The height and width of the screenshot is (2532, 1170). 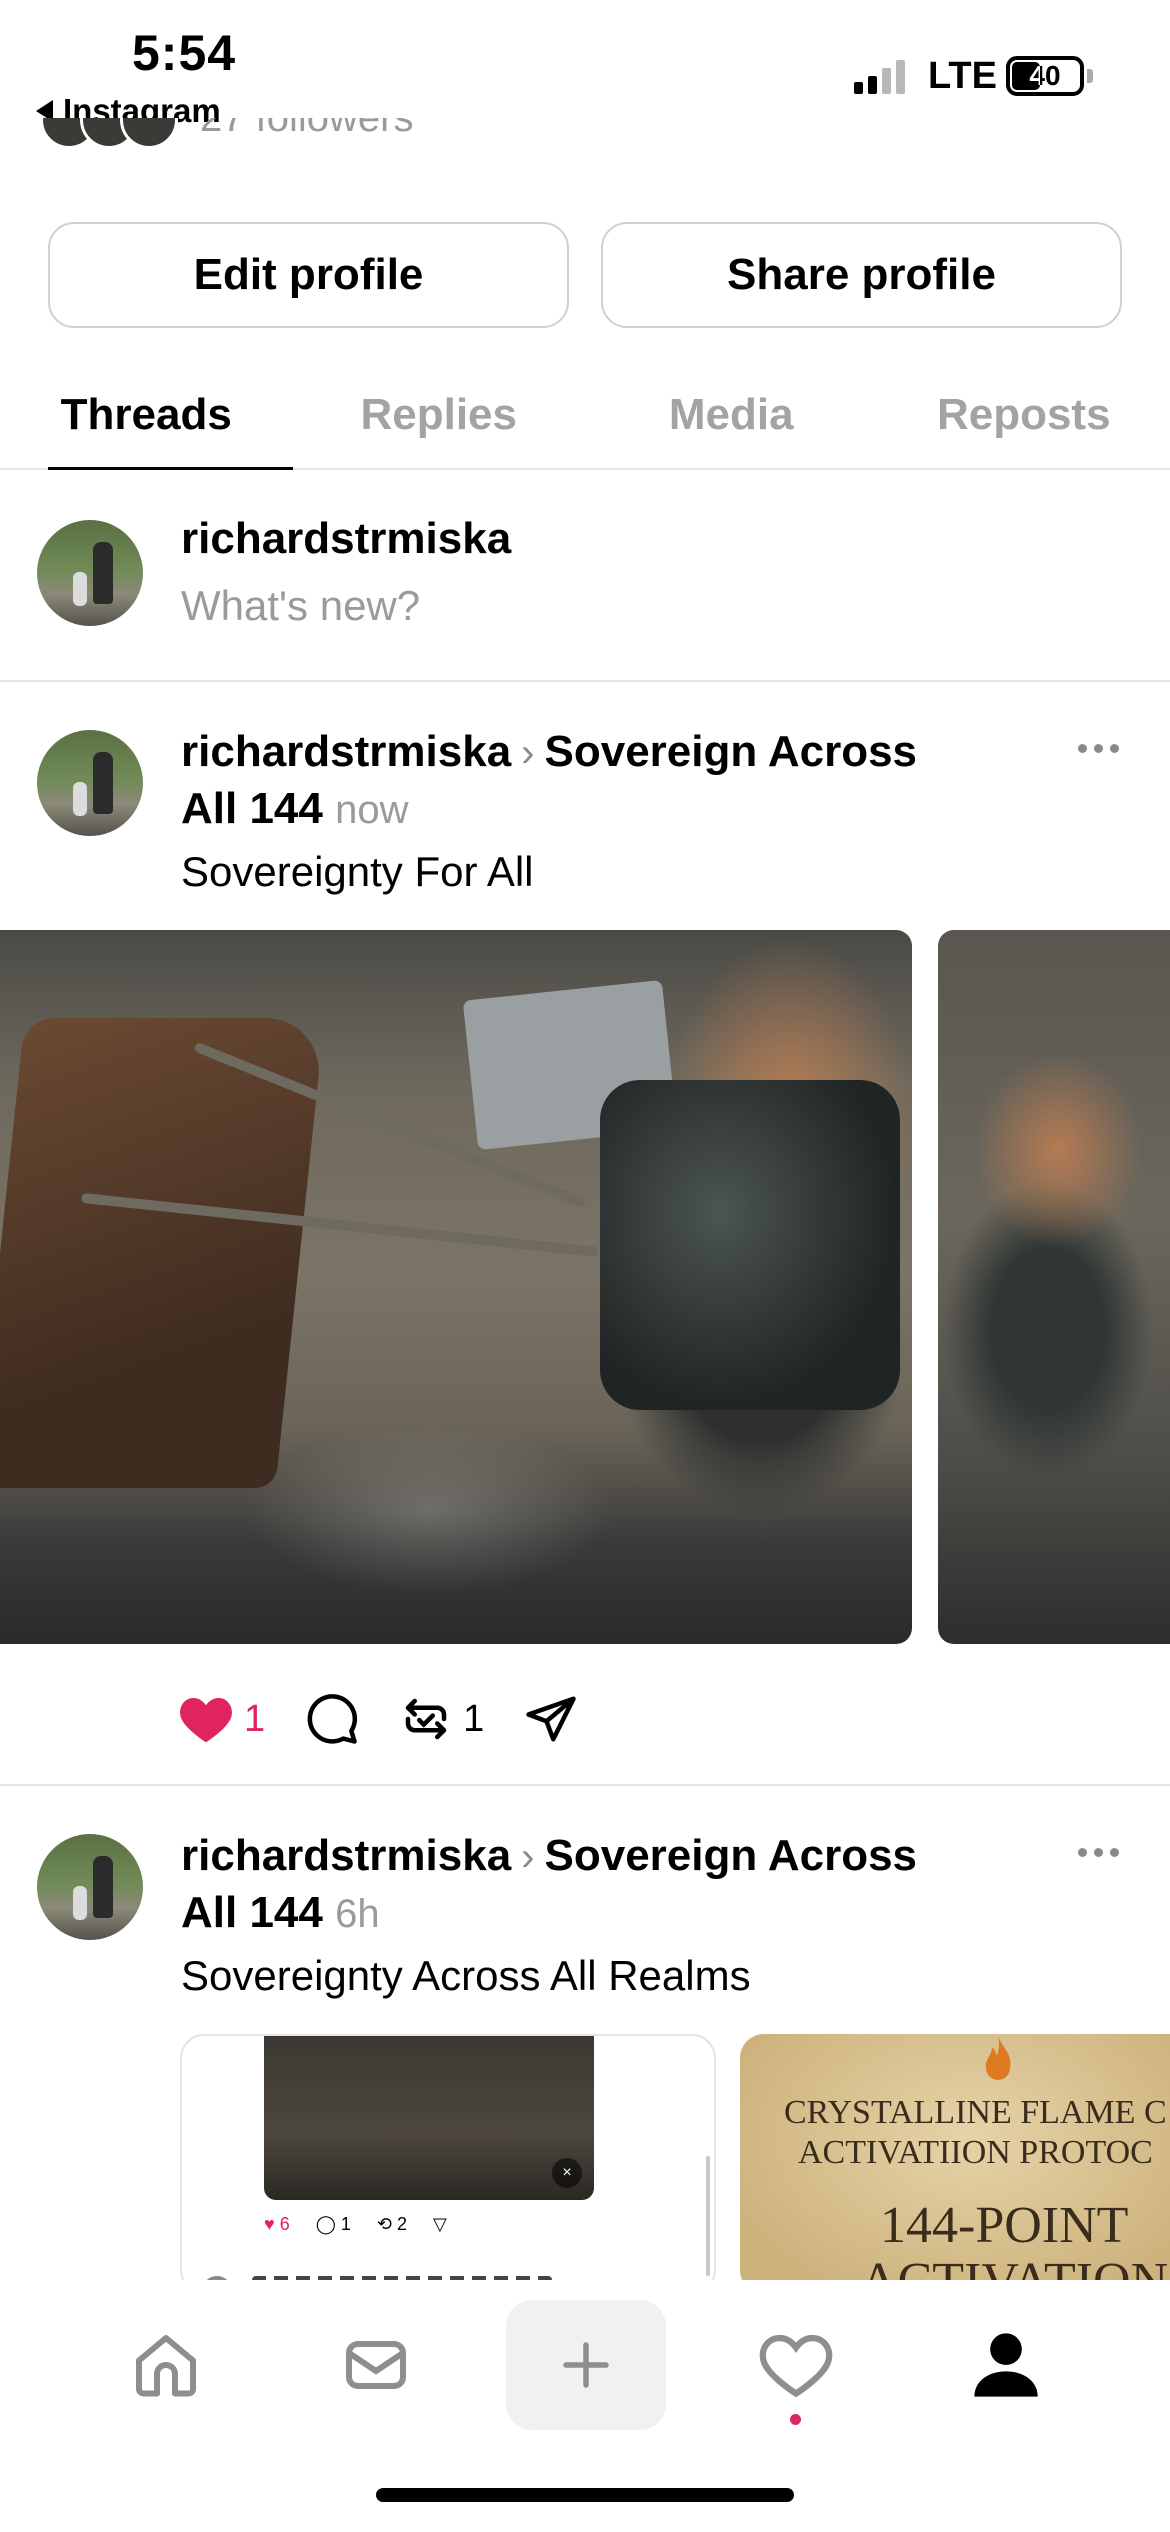 What do you see at coordinates (149, 133) in the screenshot?
I see `follower-avatar` at bounding box center [149, 133].